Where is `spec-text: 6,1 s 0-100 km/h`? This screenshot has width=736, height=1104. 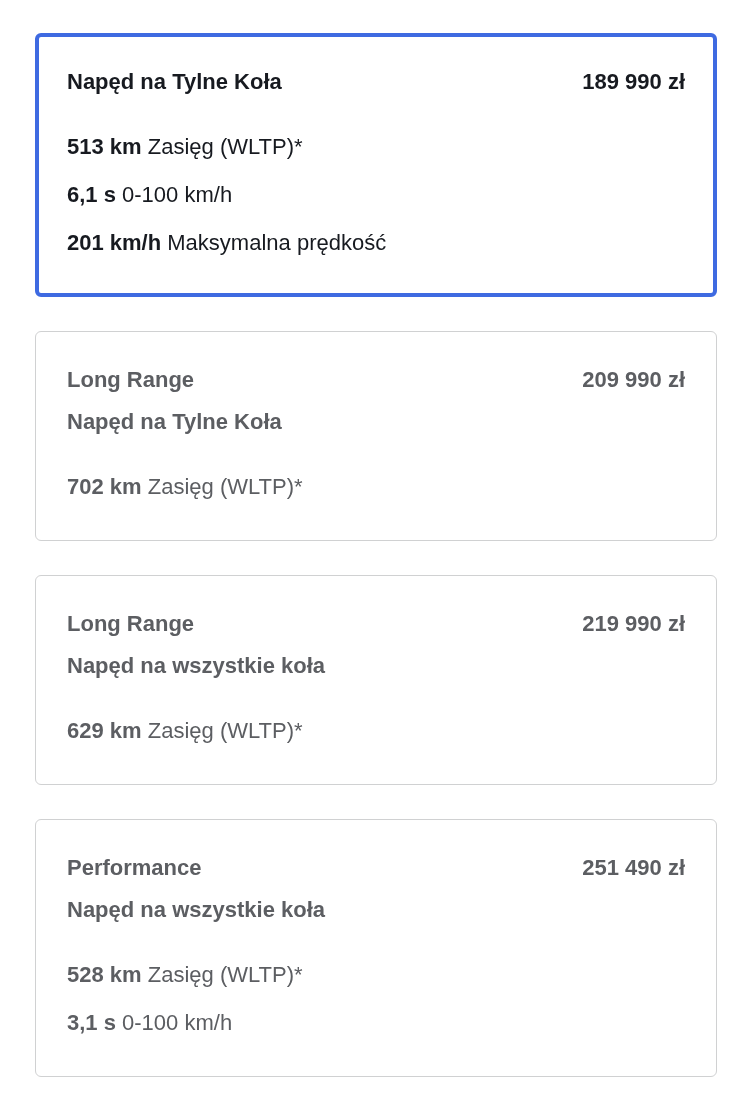 spec-text: 6,1 s 0-100 km/h is located at coordinates (150, 195).